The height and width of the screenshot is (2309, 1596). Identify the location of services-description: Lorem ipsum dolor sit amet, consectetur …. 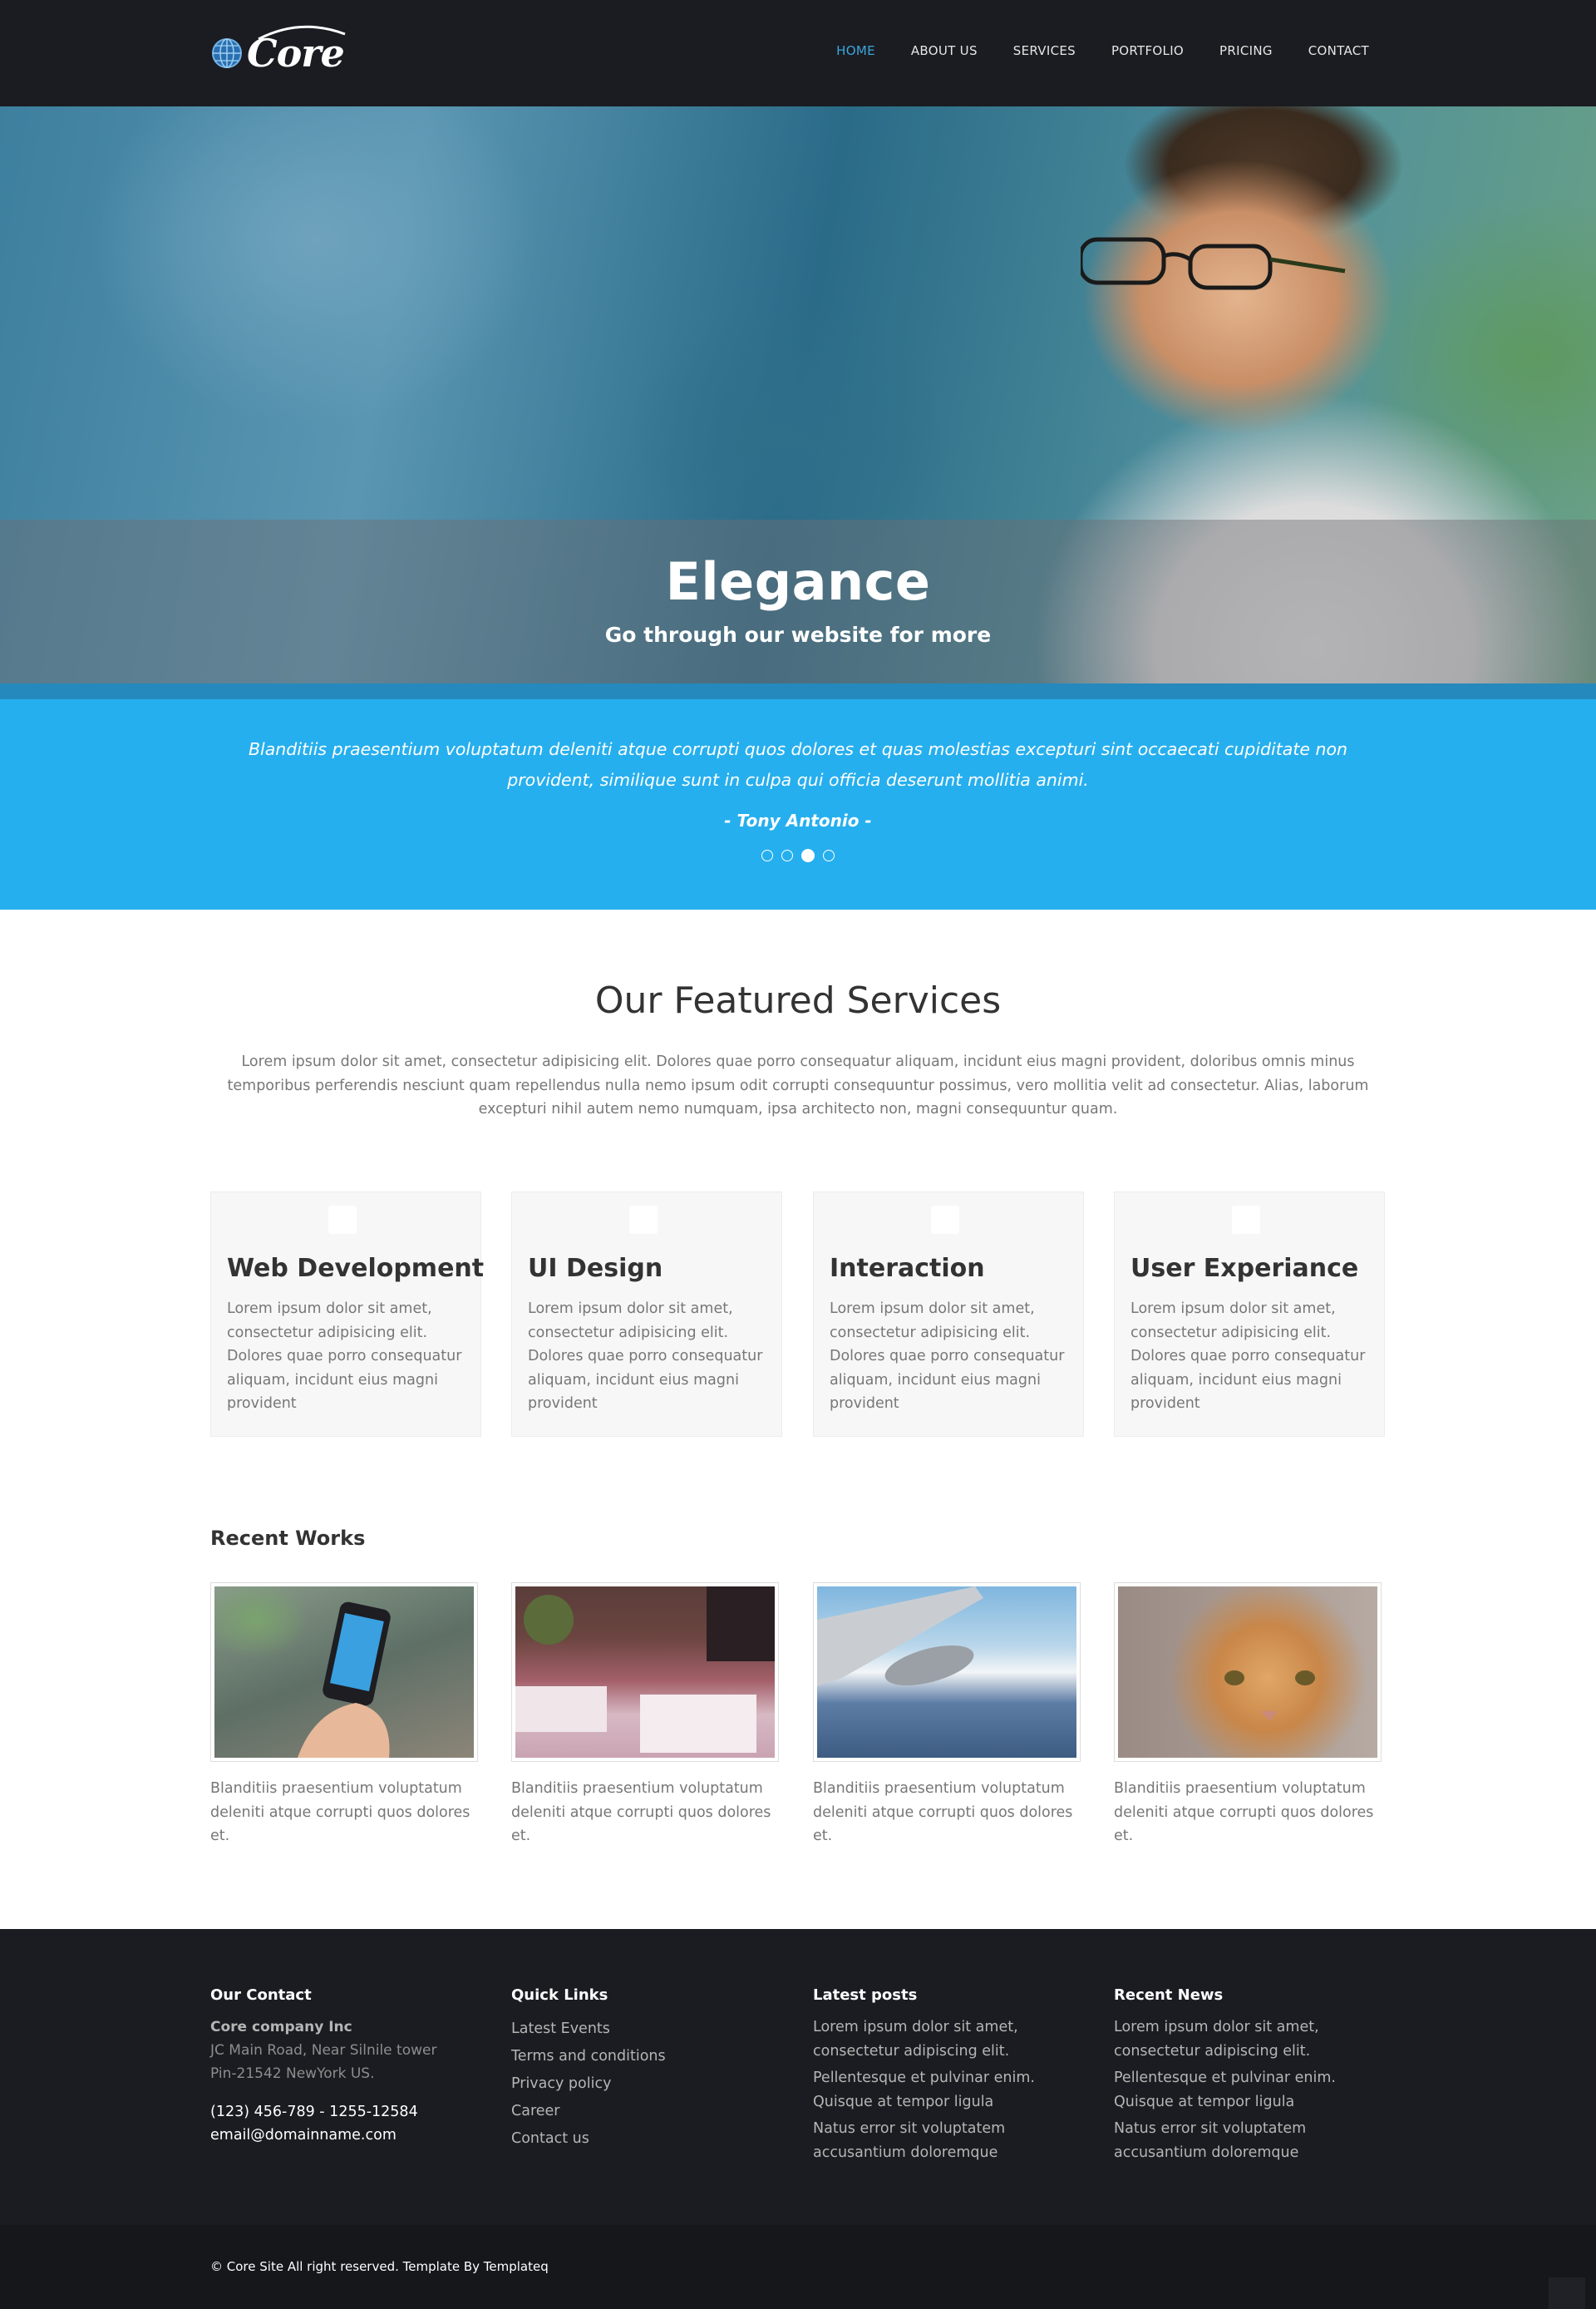
(798, 1085).